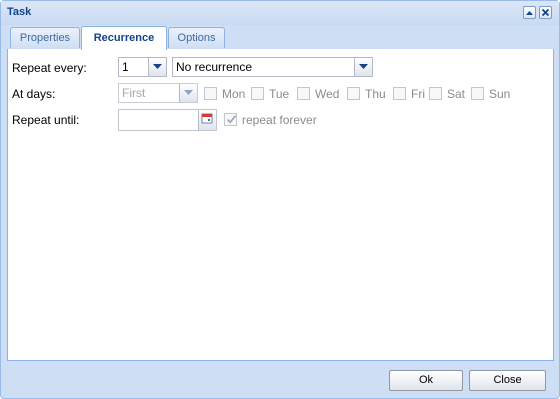  Describe the element at coordinates (142, 67) in the screenshot. I see `repeat-interval-select: 1` at that location.